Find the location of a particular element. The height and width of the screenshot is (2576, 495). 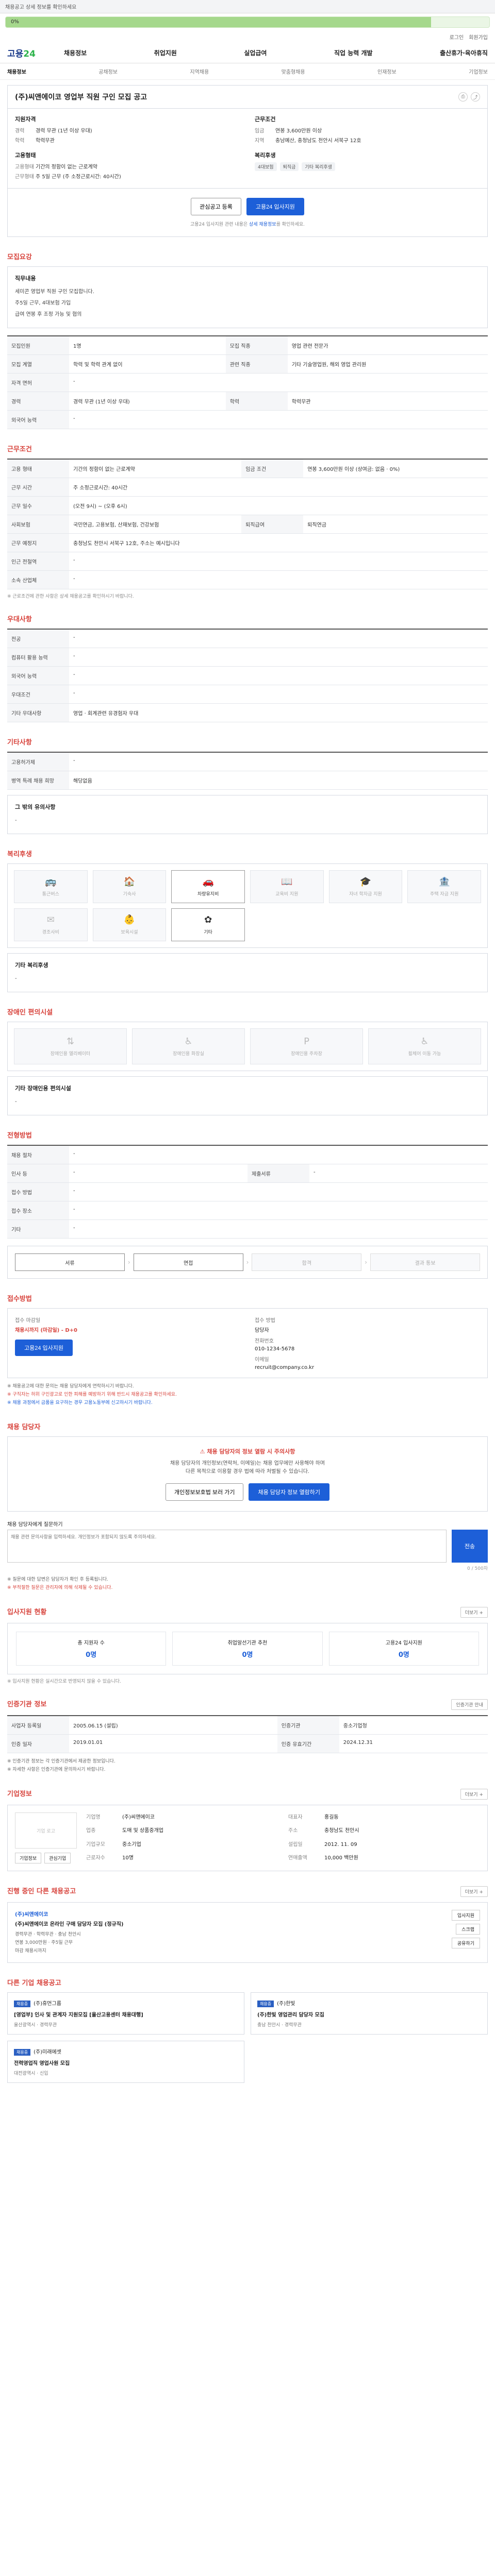

row-value: 해당없음 is located at coordinates (278, 780).